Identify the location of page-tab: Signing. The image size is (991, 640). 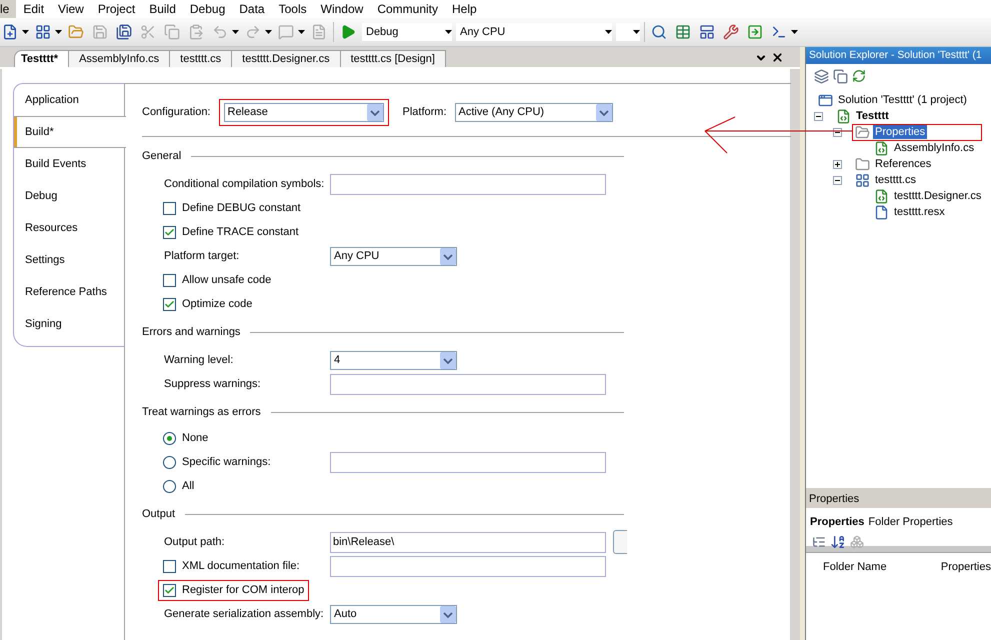
(69, 324).